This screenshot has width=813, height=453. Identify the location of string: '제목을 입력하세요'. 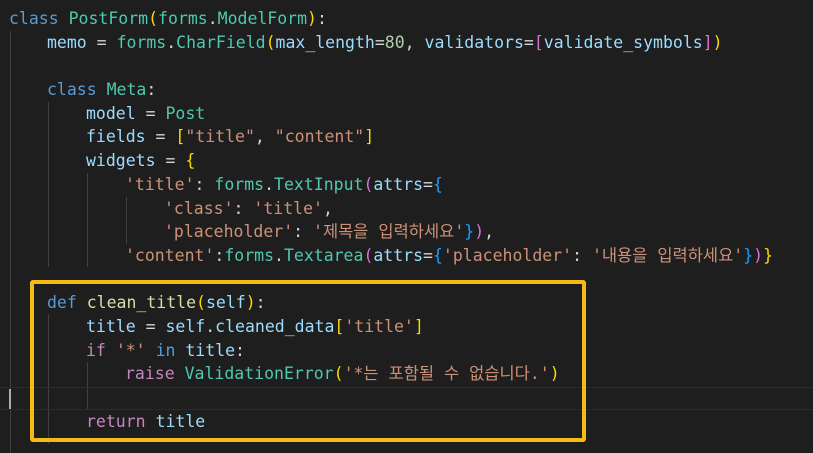
(389, 231).